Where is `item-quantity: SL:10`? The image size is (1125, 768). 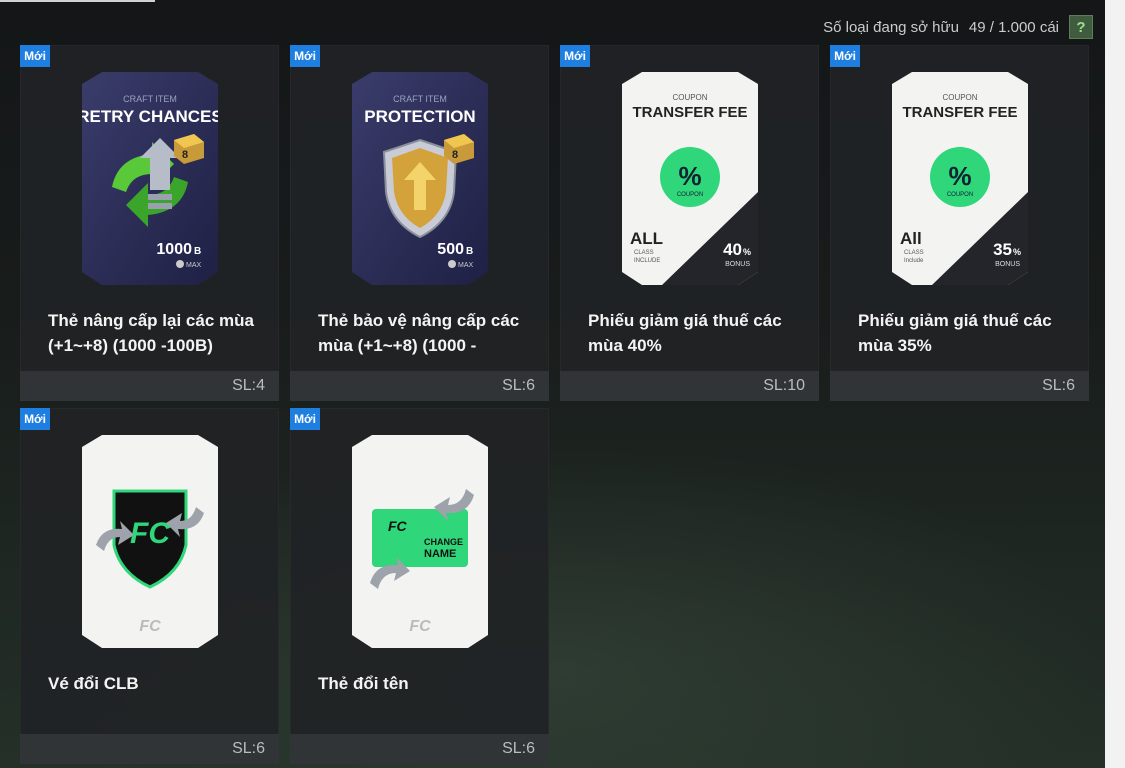 item-quantity: SL:10 is located at coordinates (784, 385).